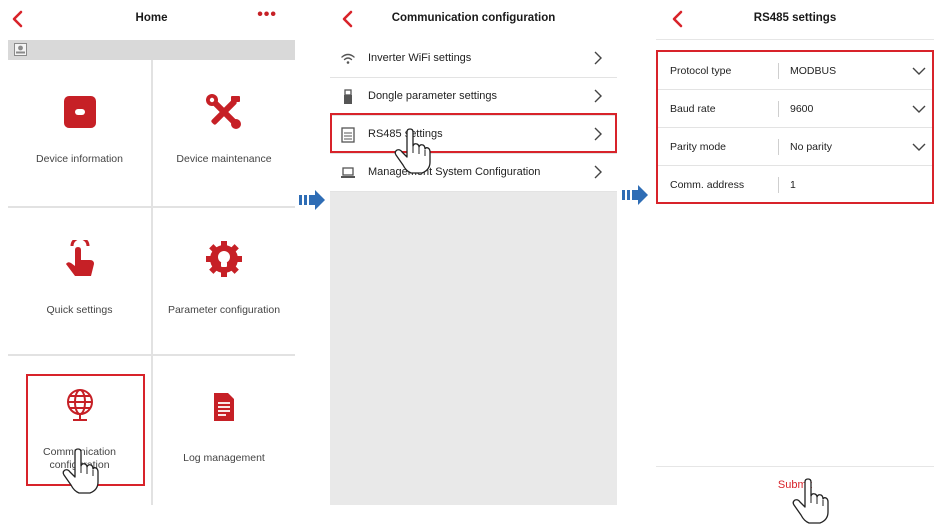 This screenshot has height=525, width=934. I want to click on more-menu-icon: •••, so click(267, 15).